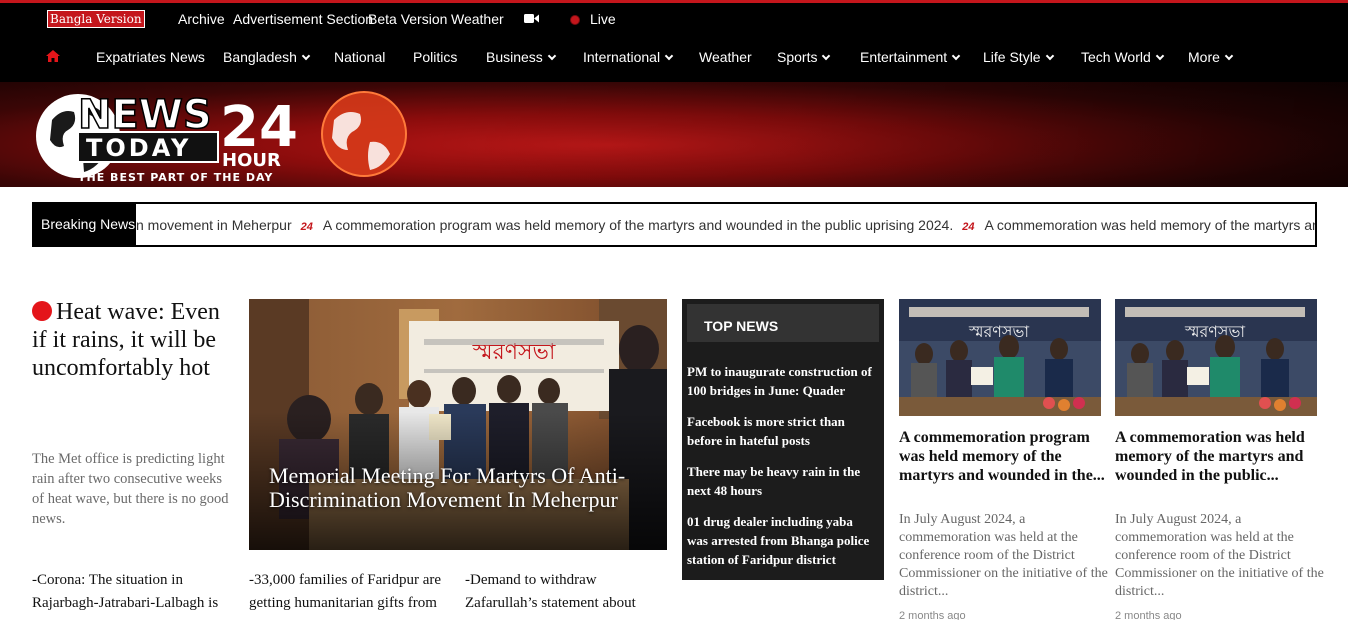 This screenshot has width=1348, height=620. Describe the element at coordinates (725, 57) in the screenshot. I see `nav-item-weather: Weather` at that location.